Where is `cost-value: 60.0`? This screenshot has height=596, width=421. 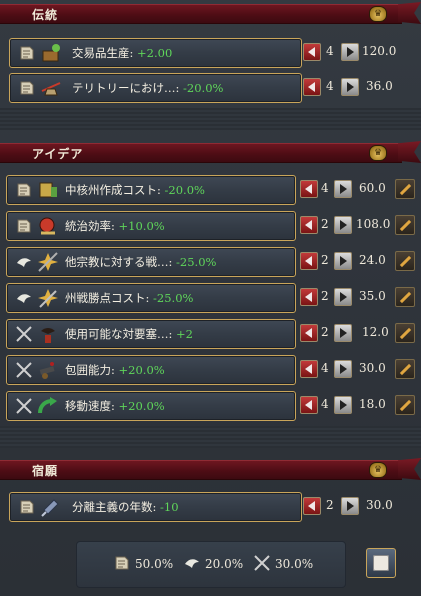
cost-value: 60.0 is located at coordinates (372, 188).